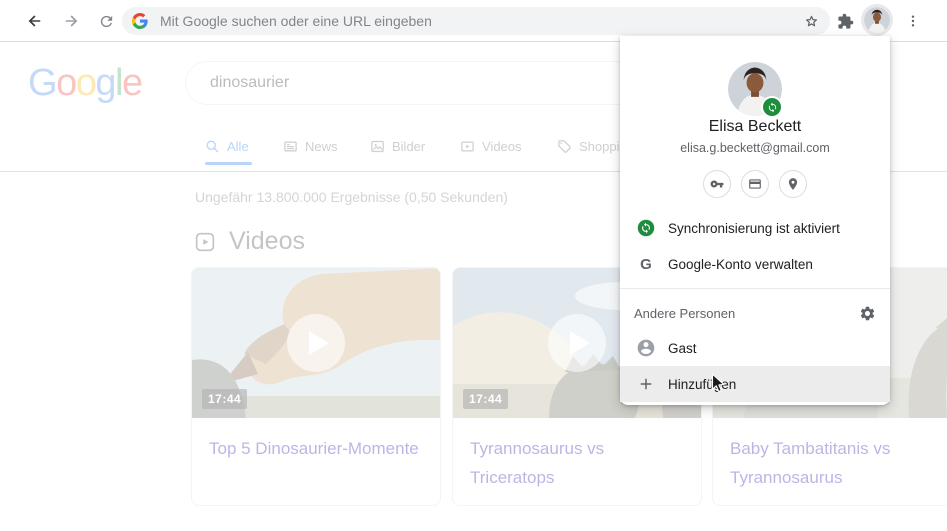 The image size is (947, 531). What do you see at coordinates (409, 146) in the screenshot?
I see `tab-label: Bilder` at bounding box center [409, 146].